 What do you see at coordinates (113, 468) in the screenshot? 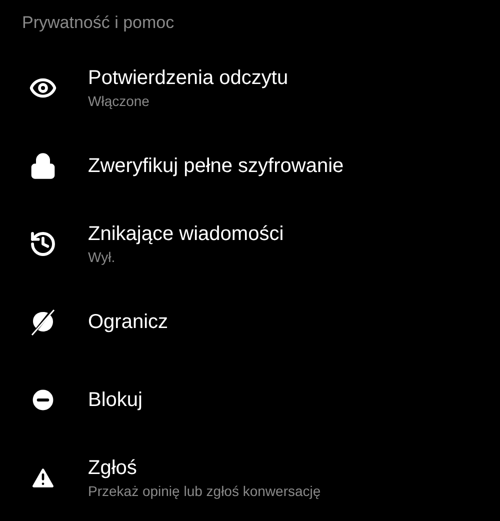
I see `item-label: Zgłoś` at bounding box center [113, 468].